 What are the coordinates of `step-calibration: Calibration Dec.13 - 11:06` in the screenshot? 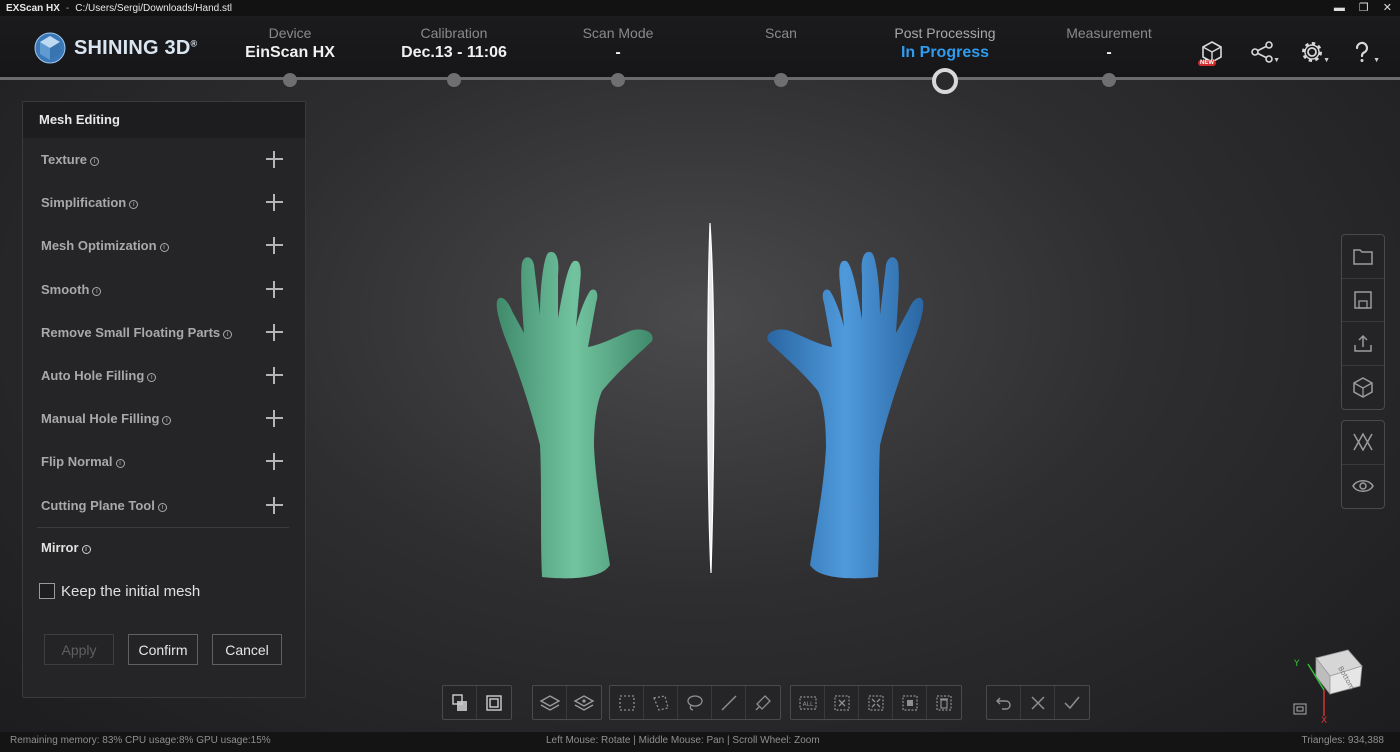 It's located at (454, 43).